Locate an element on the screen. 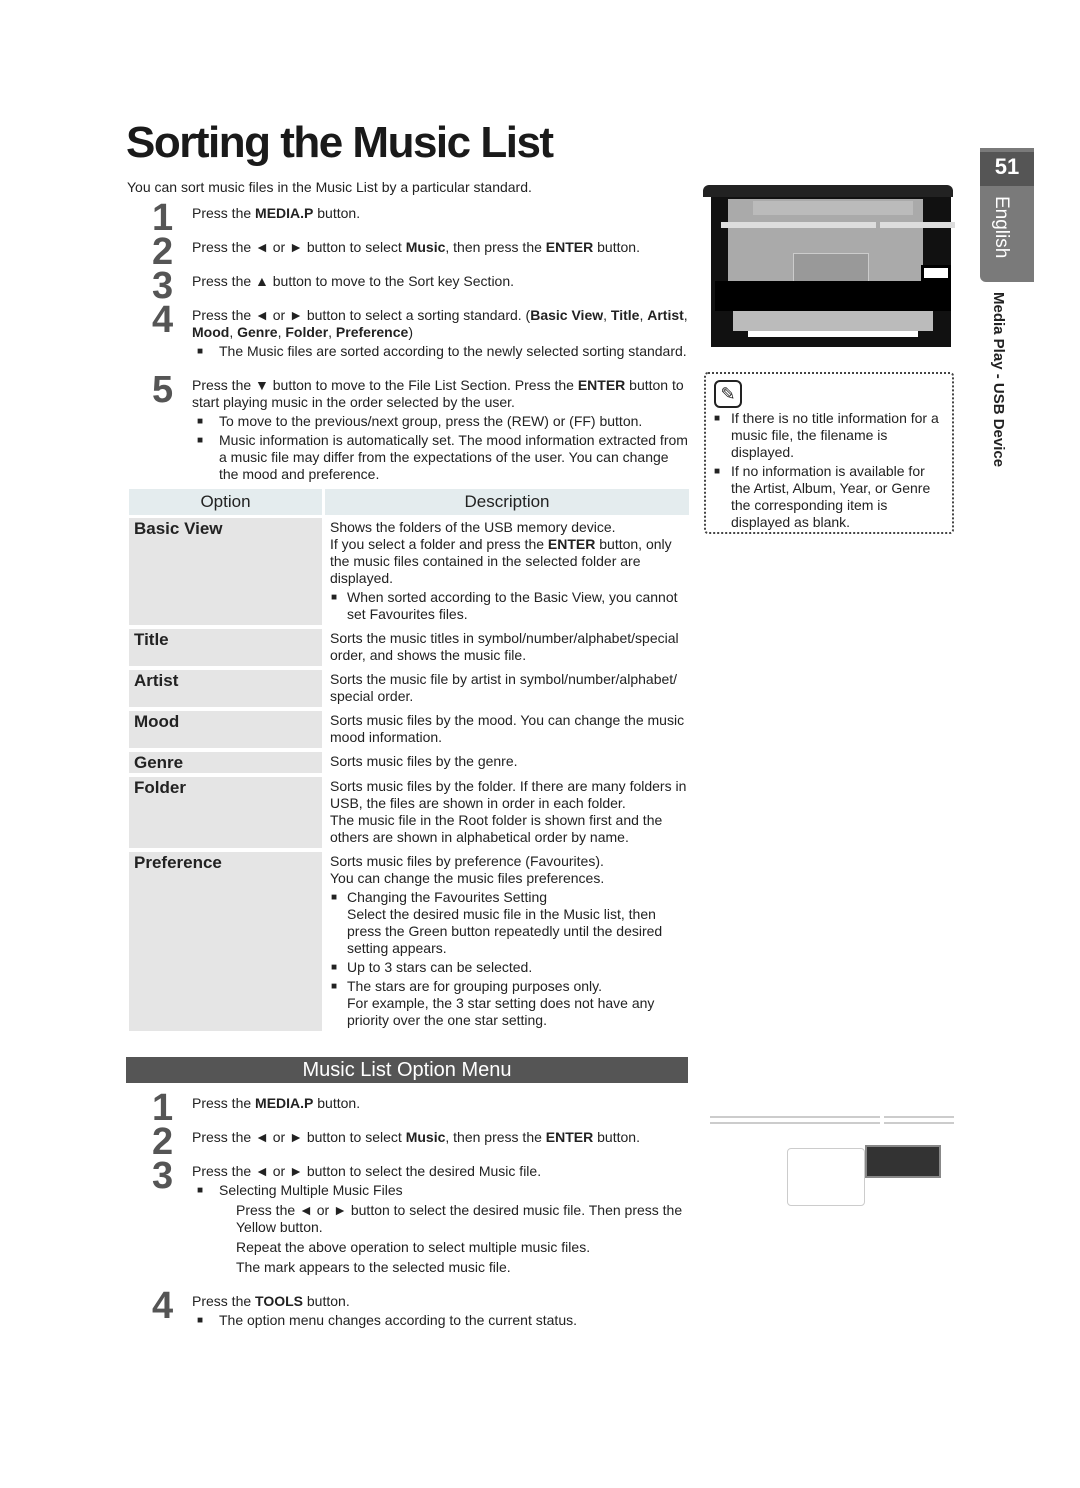  option-name: Folder is located at coordinates (225, 812).